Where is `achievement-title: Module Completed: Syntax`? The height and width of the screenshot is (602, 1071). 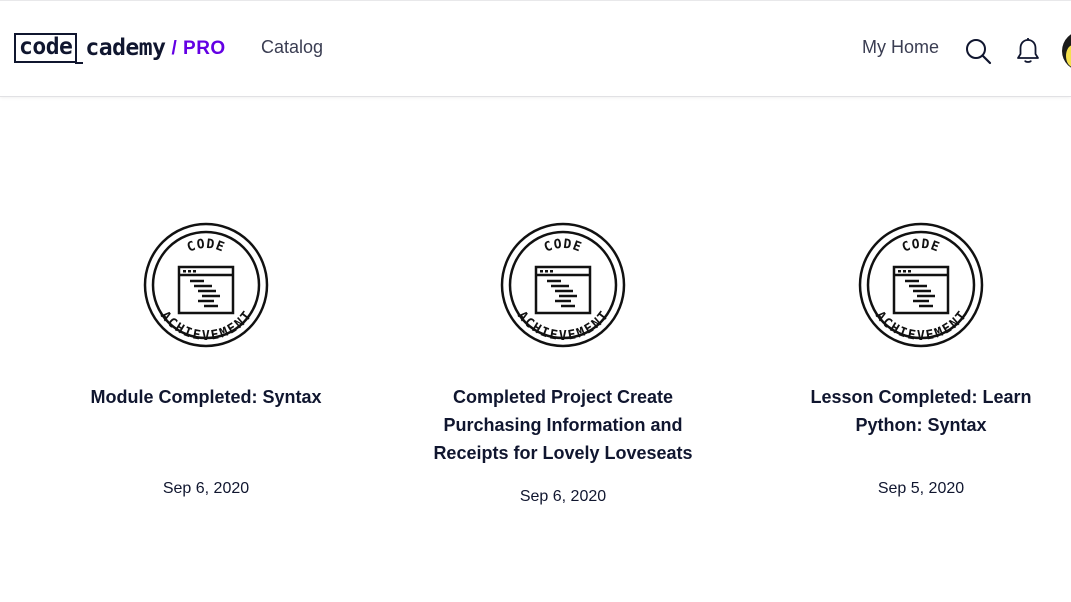 achievement-title: Module Completed: Syntax is located at coordinates (206, 397).